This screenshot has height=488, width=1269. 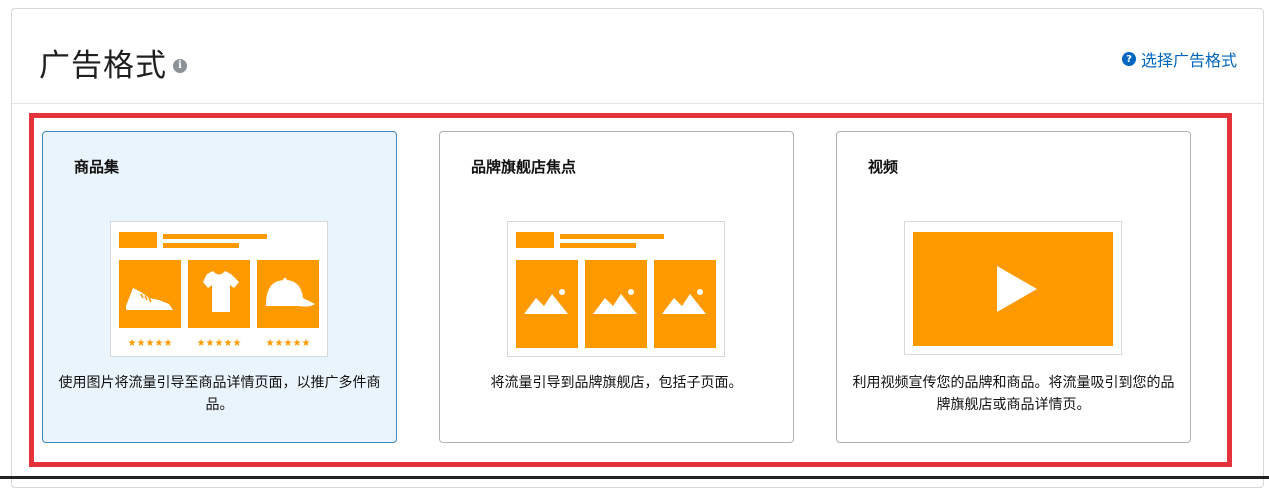 What do you see at coordinates (1128, 59) in the screenshot?
I see `question-icon: ?` at bounding box center [1128, 59].